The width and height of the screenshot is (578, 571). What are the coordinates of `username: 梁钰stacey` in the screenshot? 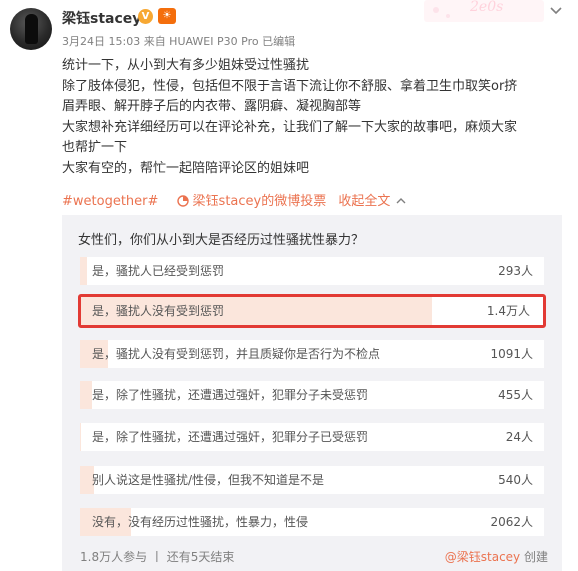 It's located at (101, 18).